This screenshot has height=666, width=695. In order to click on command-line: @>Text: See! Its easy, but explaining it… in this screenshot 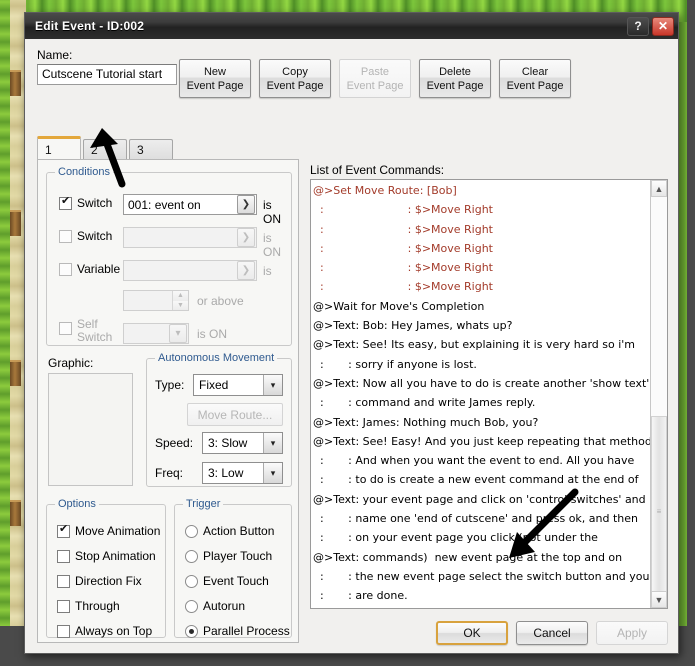, I will do `click(481, 344)`.